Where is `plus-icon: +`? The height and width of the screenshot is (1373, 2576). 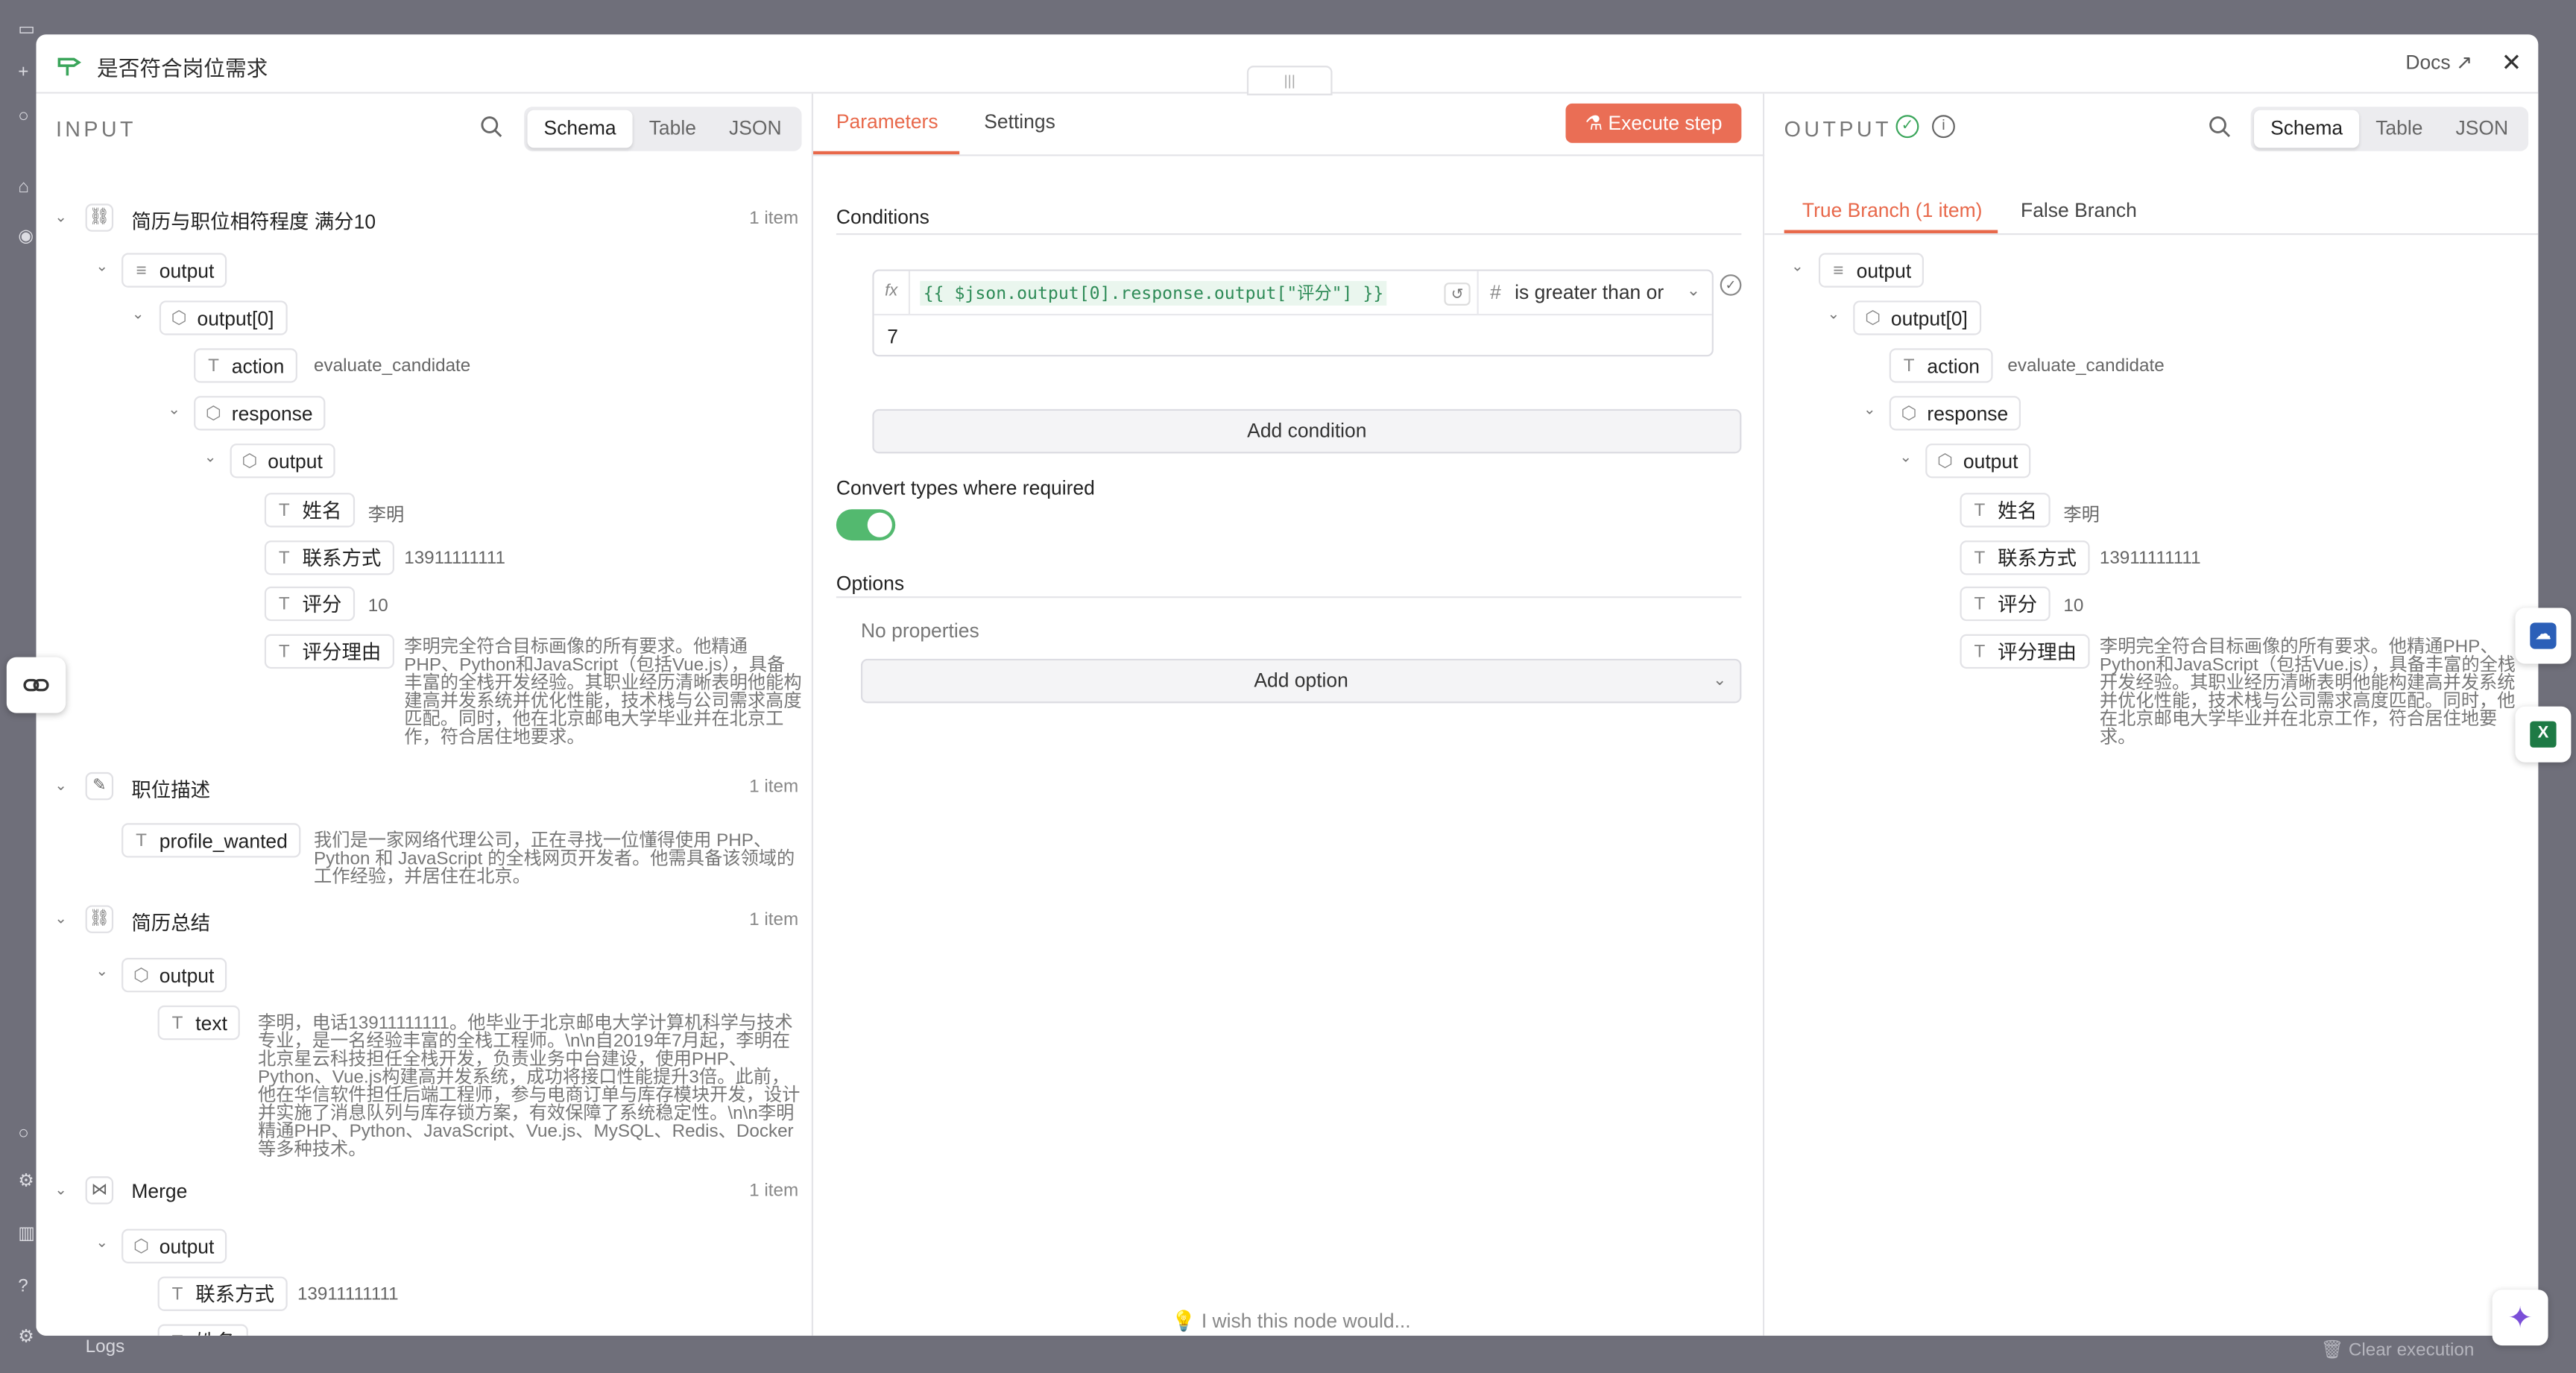
plus-icon: + is located at coordinates (27, 72).